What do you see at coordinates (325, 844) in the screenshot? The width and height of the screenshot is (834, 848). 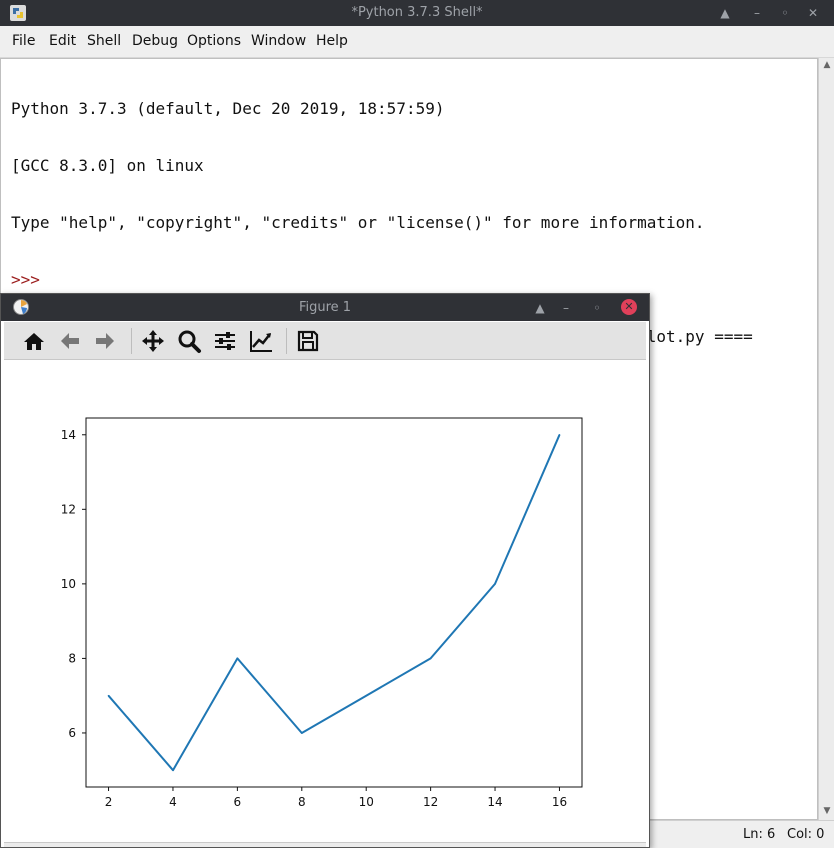 I see `figure-status-bar` at bounding box center [325, 844].